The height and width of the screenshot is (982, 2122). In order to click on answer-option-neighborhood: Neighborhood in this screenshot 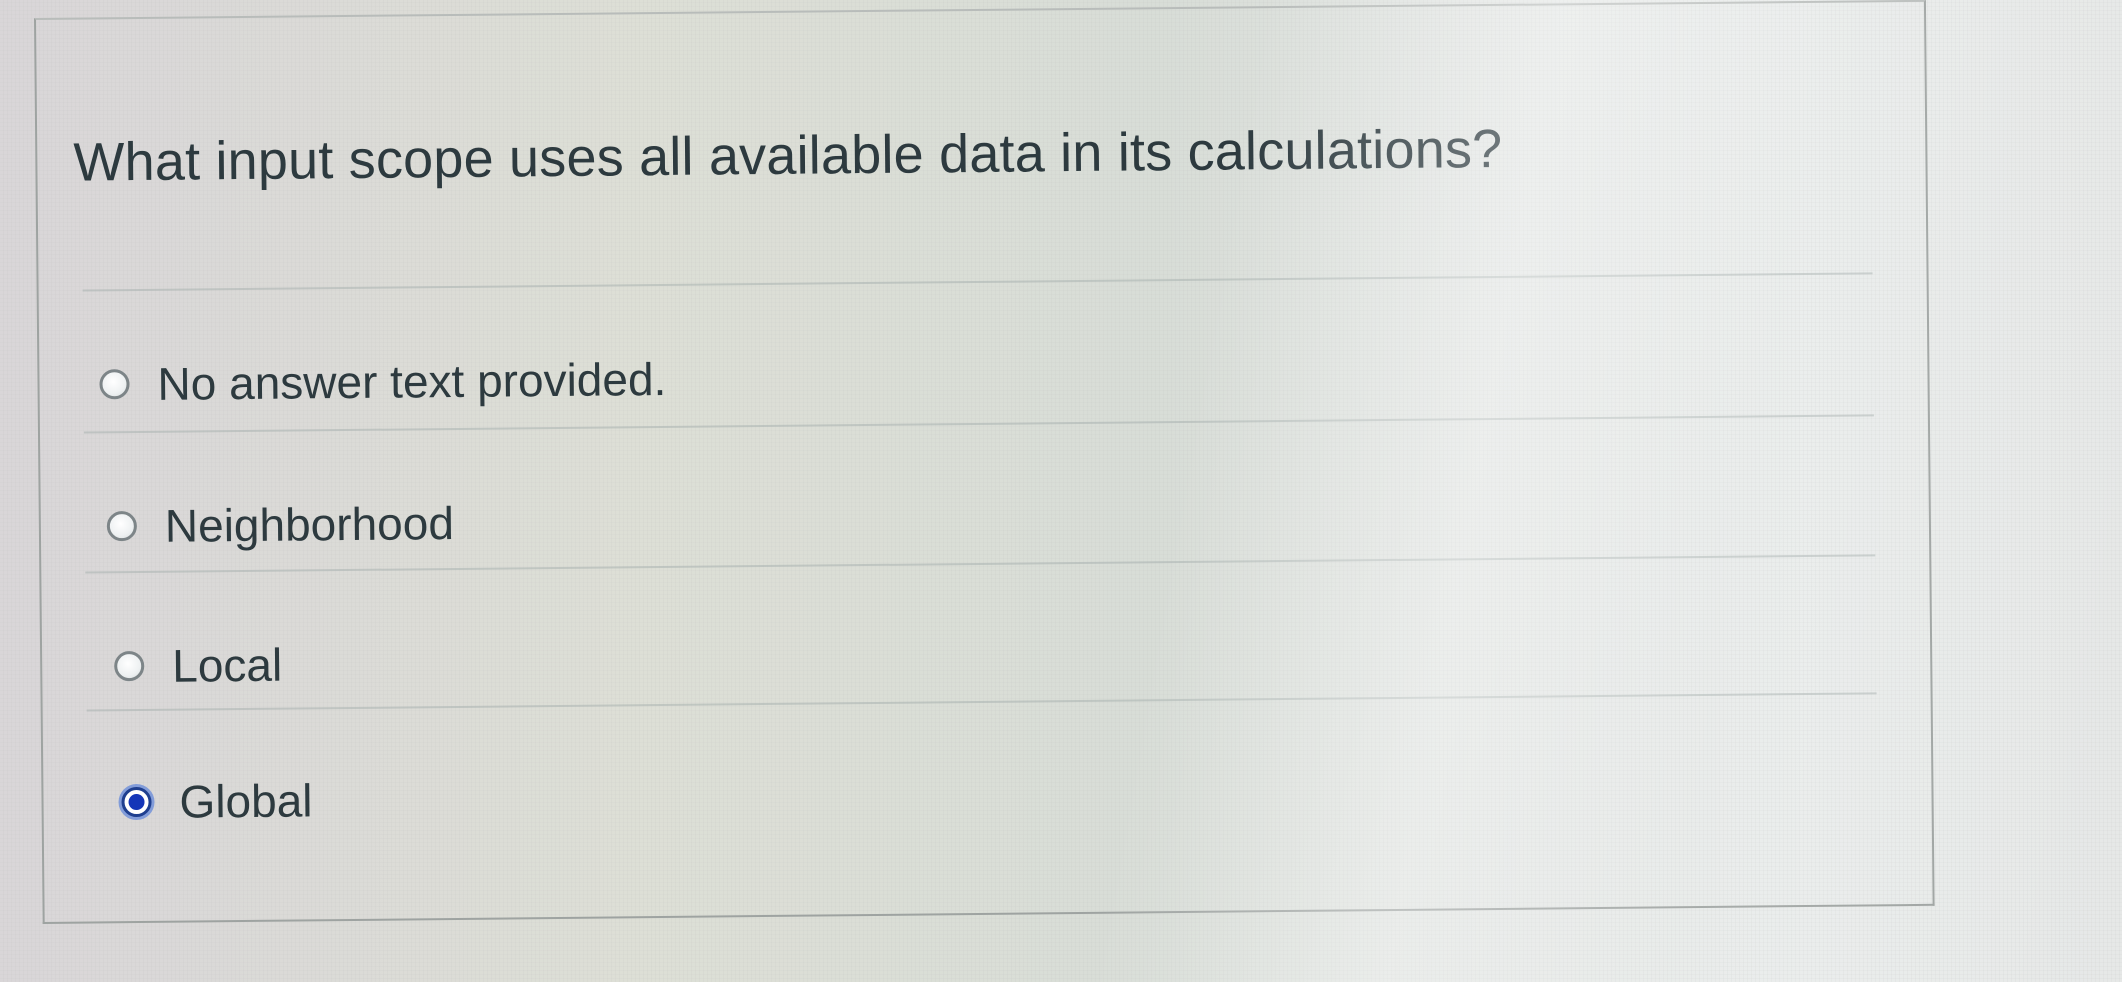, I will do `click(280, 524)`.